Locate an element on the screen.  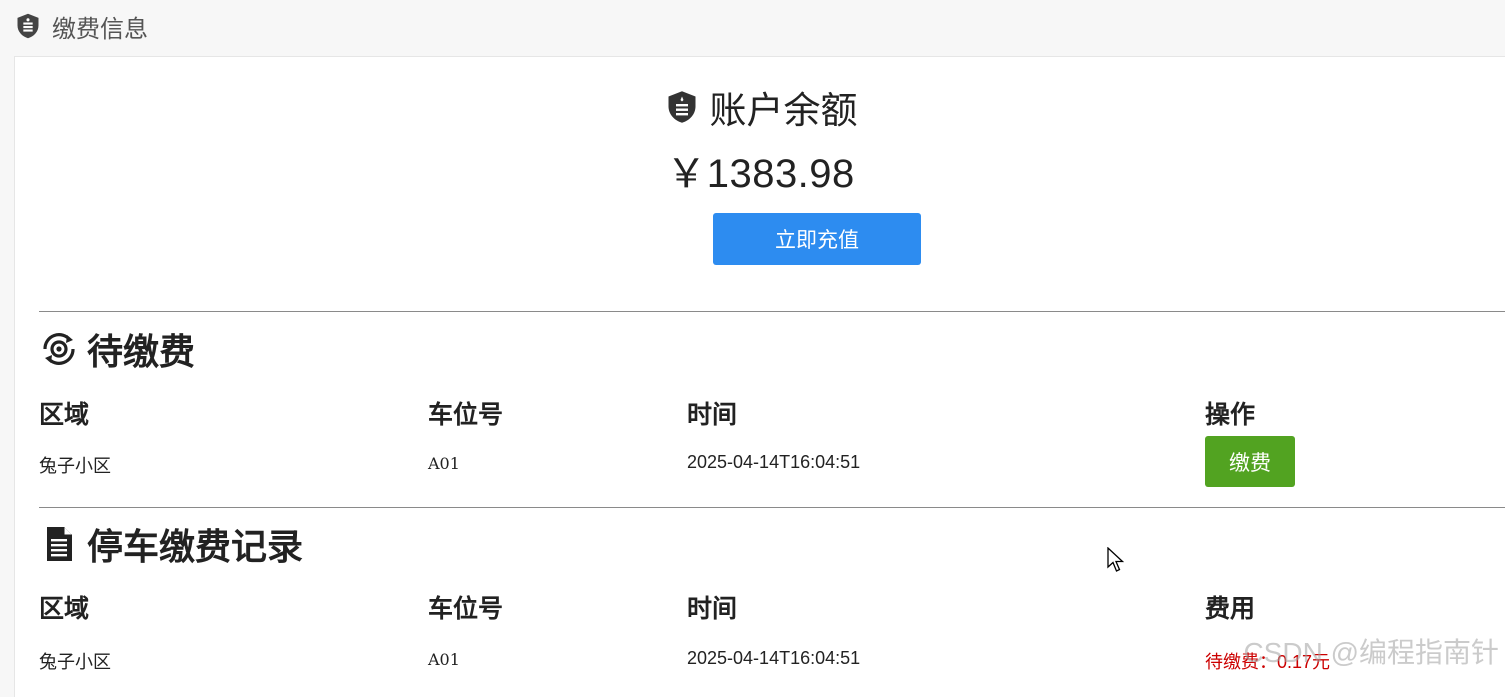
recharge-button: 立即充值 is located at coordinates (817, 239).